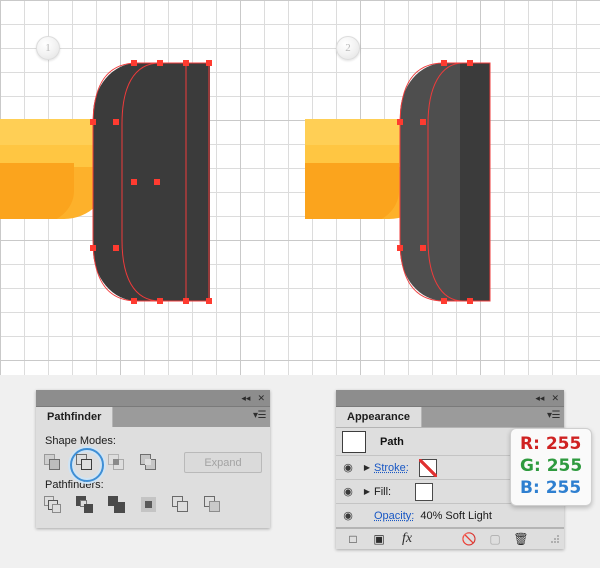  I want to click on pathfinder-body: Shape Modes: Expand Pathfinders:, so click(153, 477).